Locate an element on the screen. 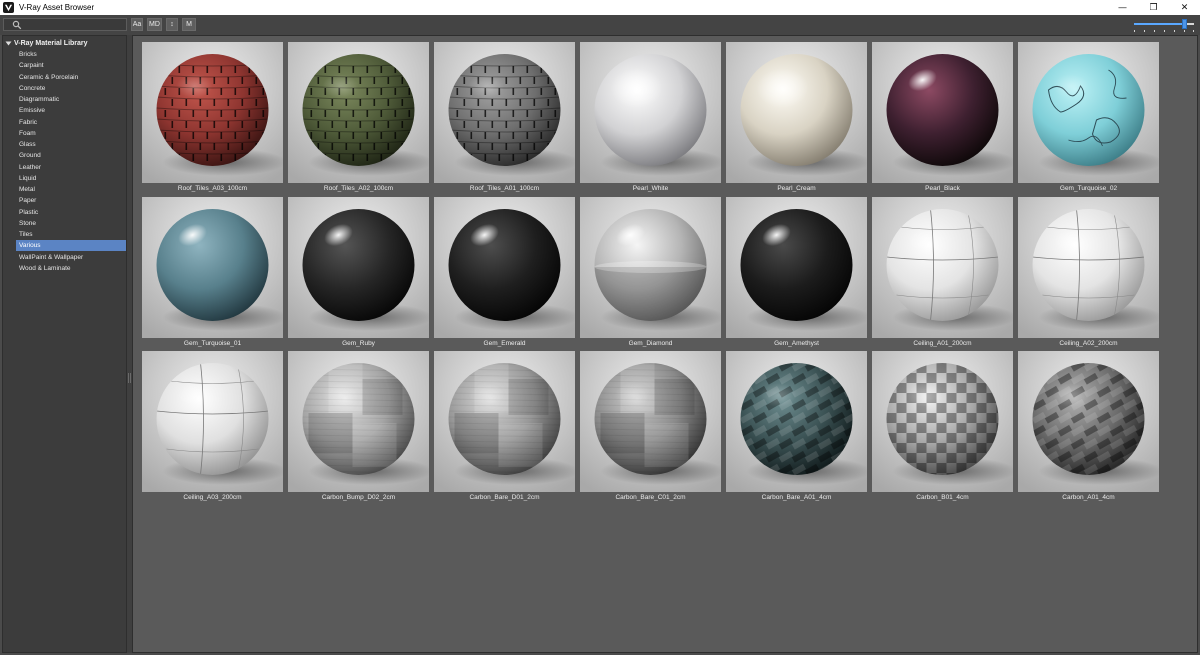  material-card: Carbon_B01_4cm is located at coordinates (942, 428).